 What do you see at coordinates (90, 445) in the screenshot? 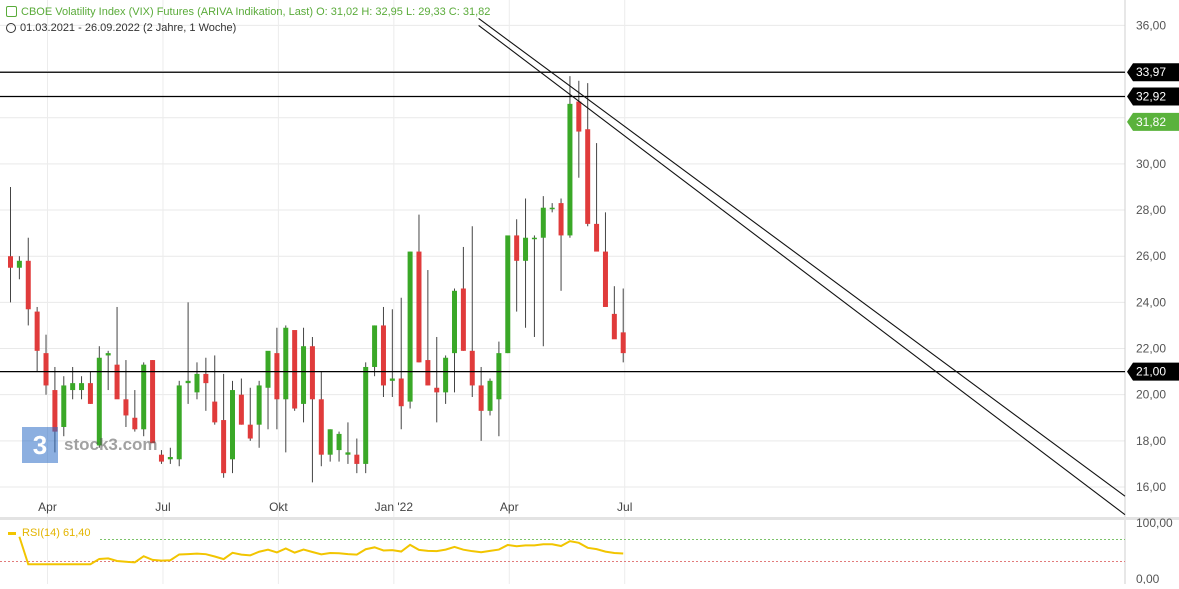
I see `stock3-watermark: 3 stock3.com` at bounding box center [90, 445].